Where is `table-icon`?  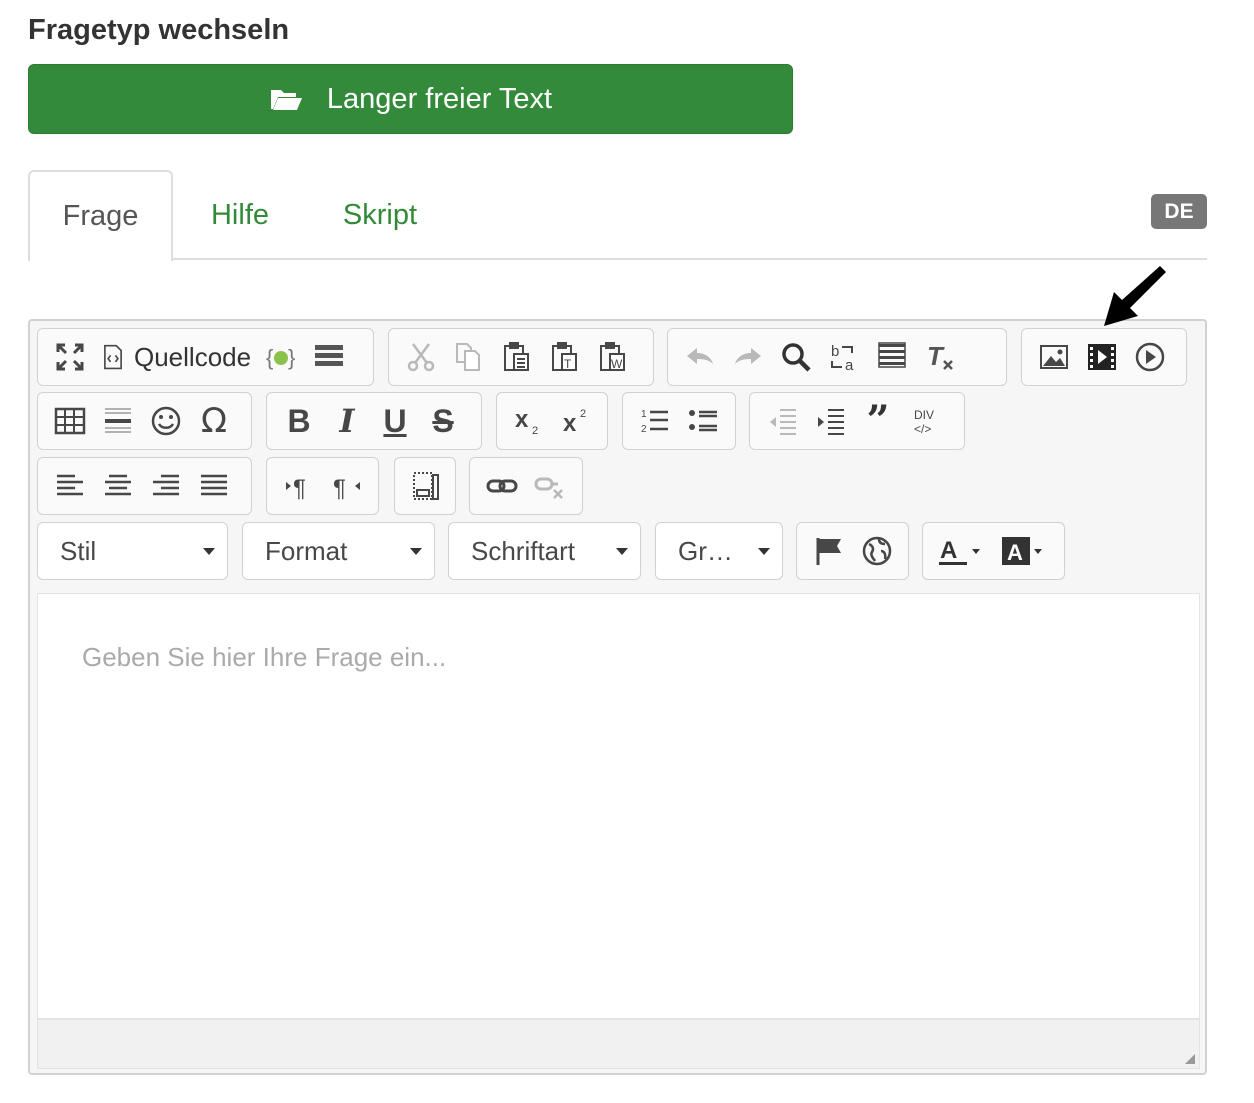
table-icon is located at coordinates (70, 421).